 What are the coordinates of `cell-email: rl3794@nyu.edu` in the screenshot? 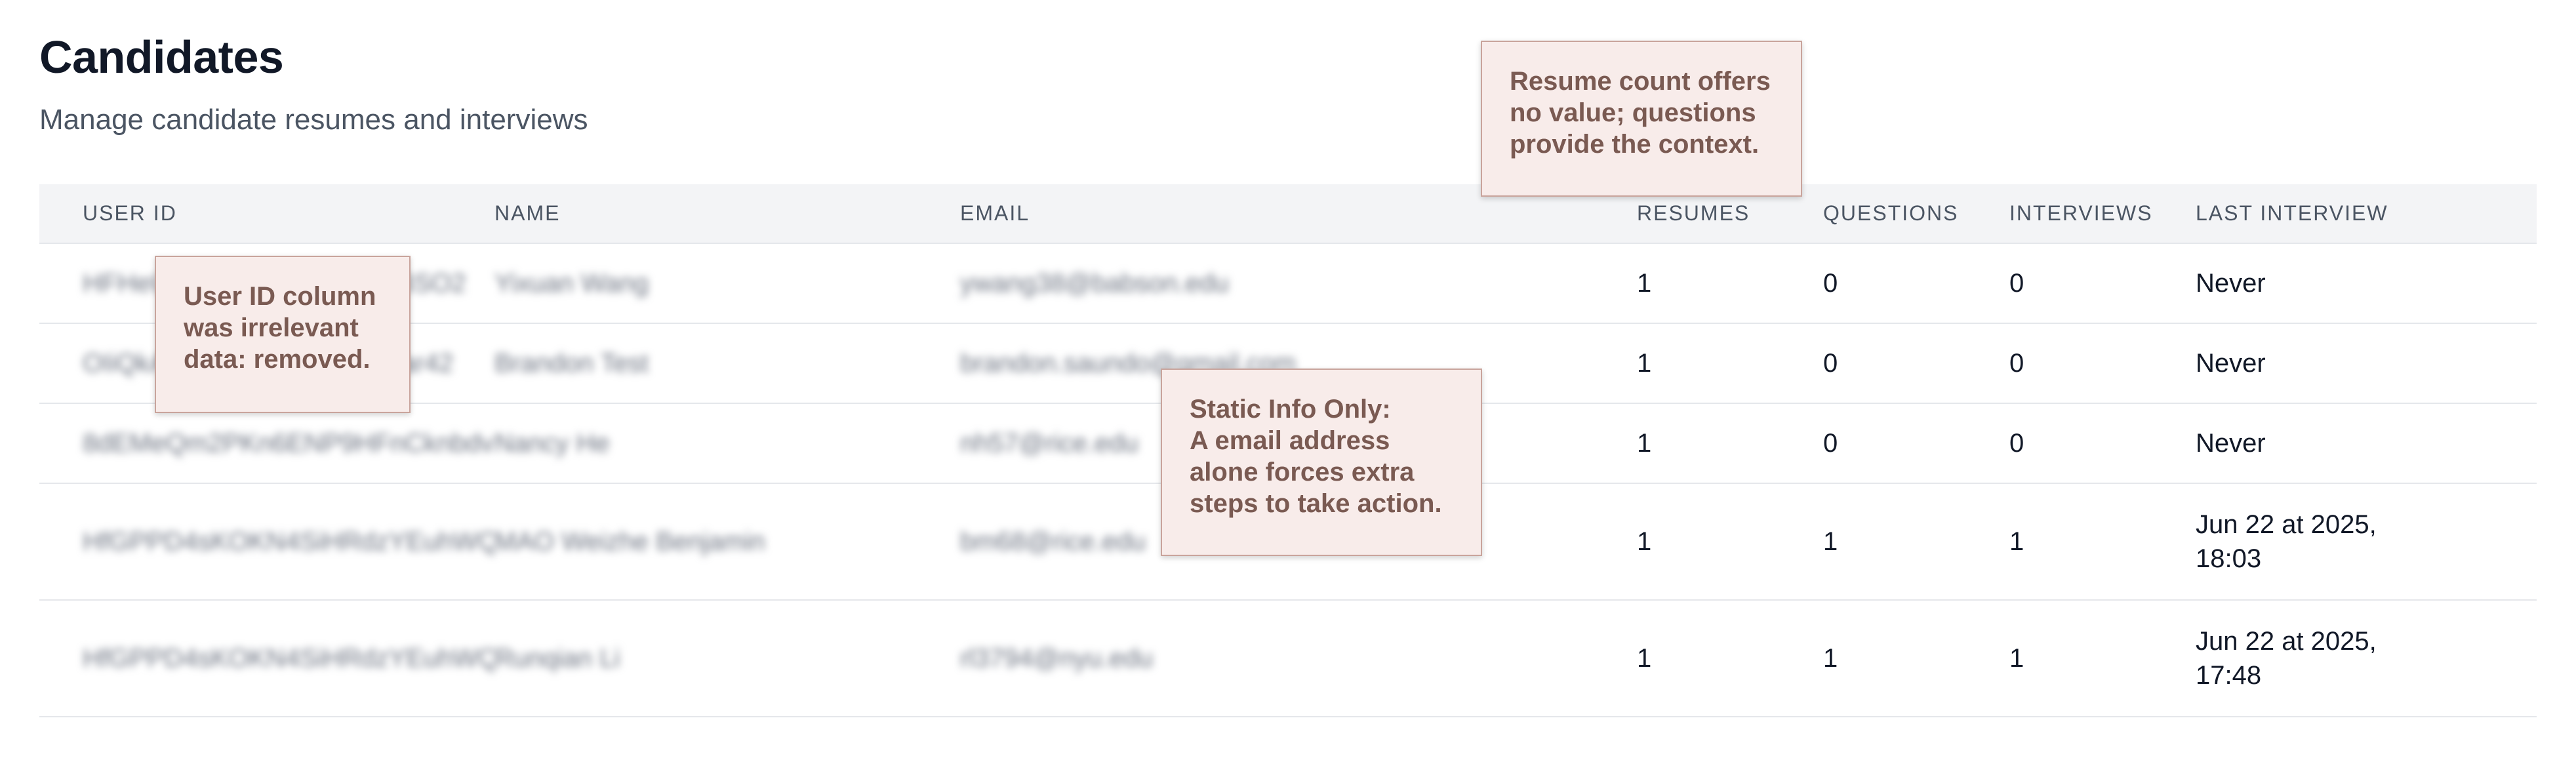 It's located at (1298, 658).